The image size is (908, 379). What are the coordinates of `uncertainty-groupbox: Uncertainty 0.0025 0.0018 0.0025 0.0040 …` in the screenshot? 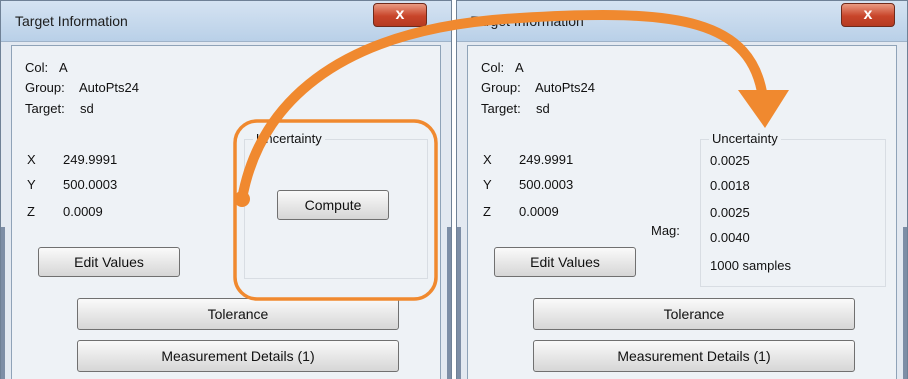 It's located at (793, 209).